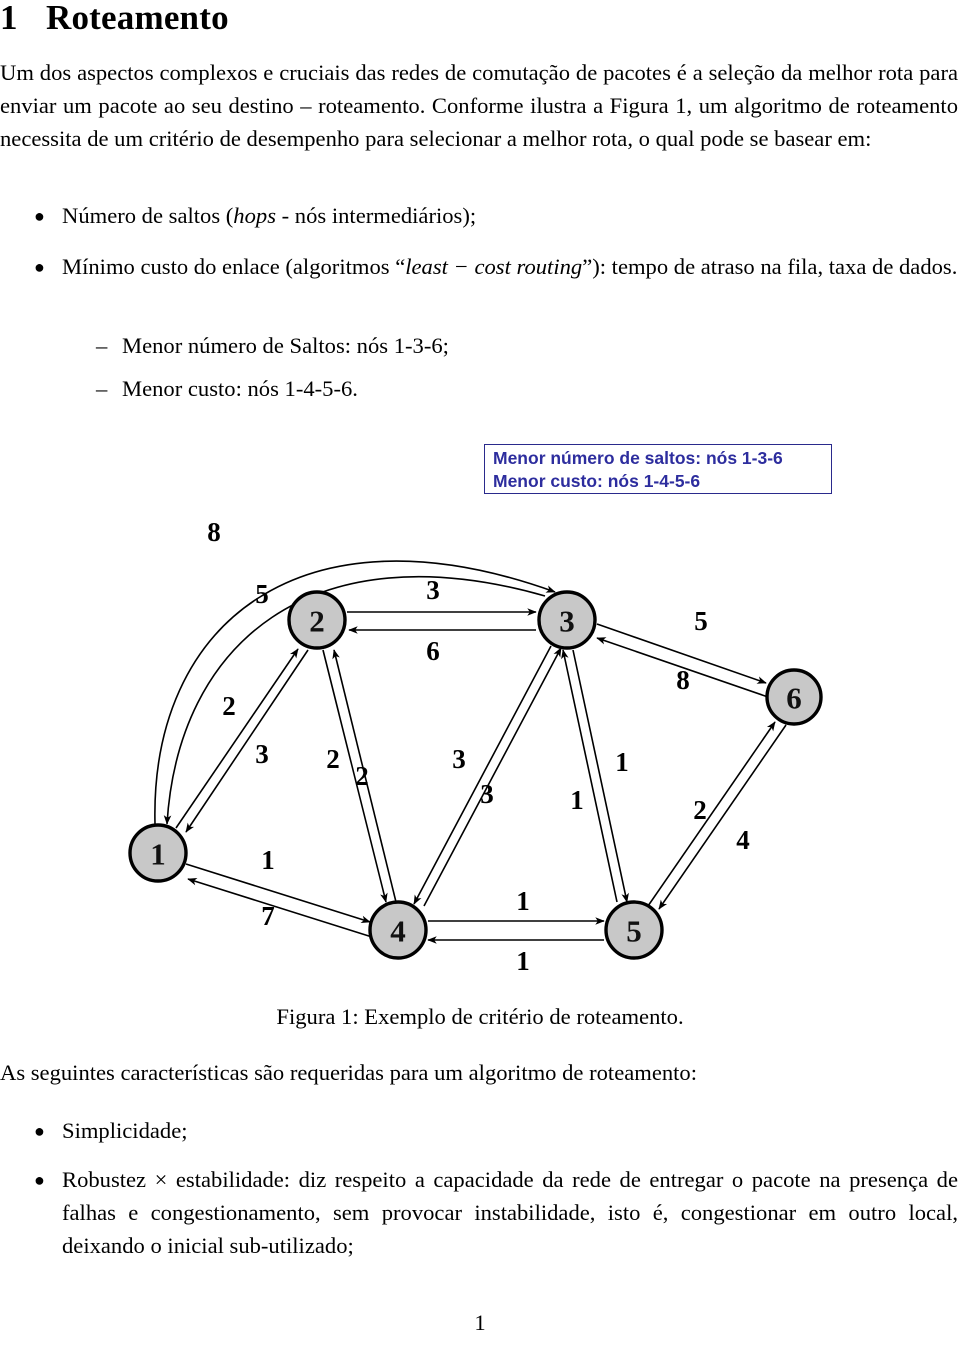  What do you see at coordinates (376, 215) in the screenshot?
I see `hops-suffix: - nós intermediários);` at bounding box center [376, 215].